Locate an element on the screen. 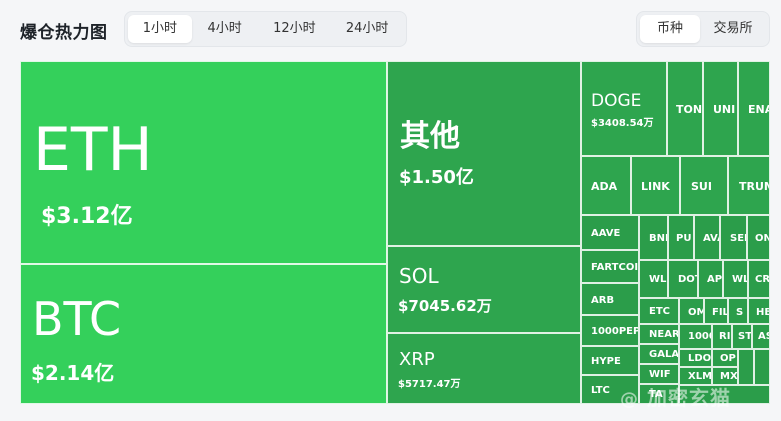  tile-ena: ENA is located at coordinates (754, 108).